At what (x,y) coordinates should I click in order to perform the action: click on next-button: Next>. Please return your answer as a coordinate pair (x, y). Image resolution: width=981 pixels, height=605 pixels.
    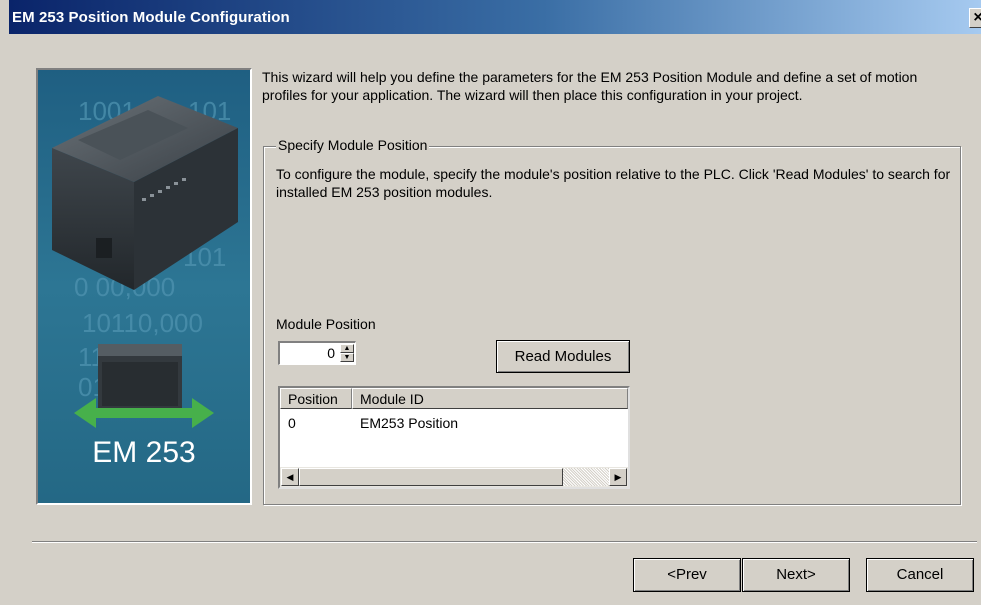
    Looking at the image, I should click on (796, 575).